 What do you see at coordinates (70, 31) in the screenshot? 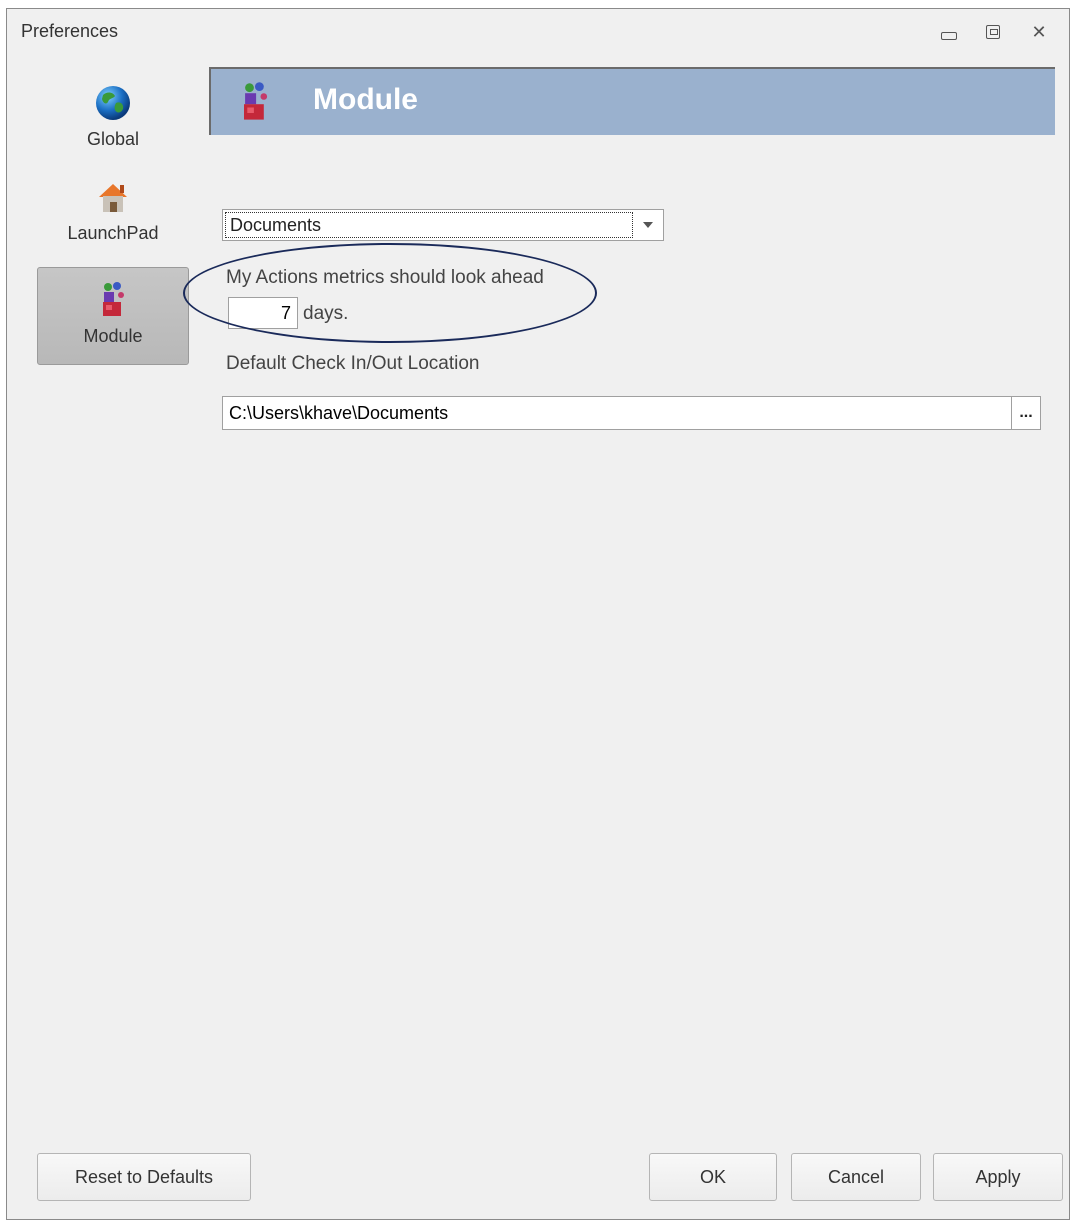
I see `window-title: Preferences` at bounding box center [70, 31].